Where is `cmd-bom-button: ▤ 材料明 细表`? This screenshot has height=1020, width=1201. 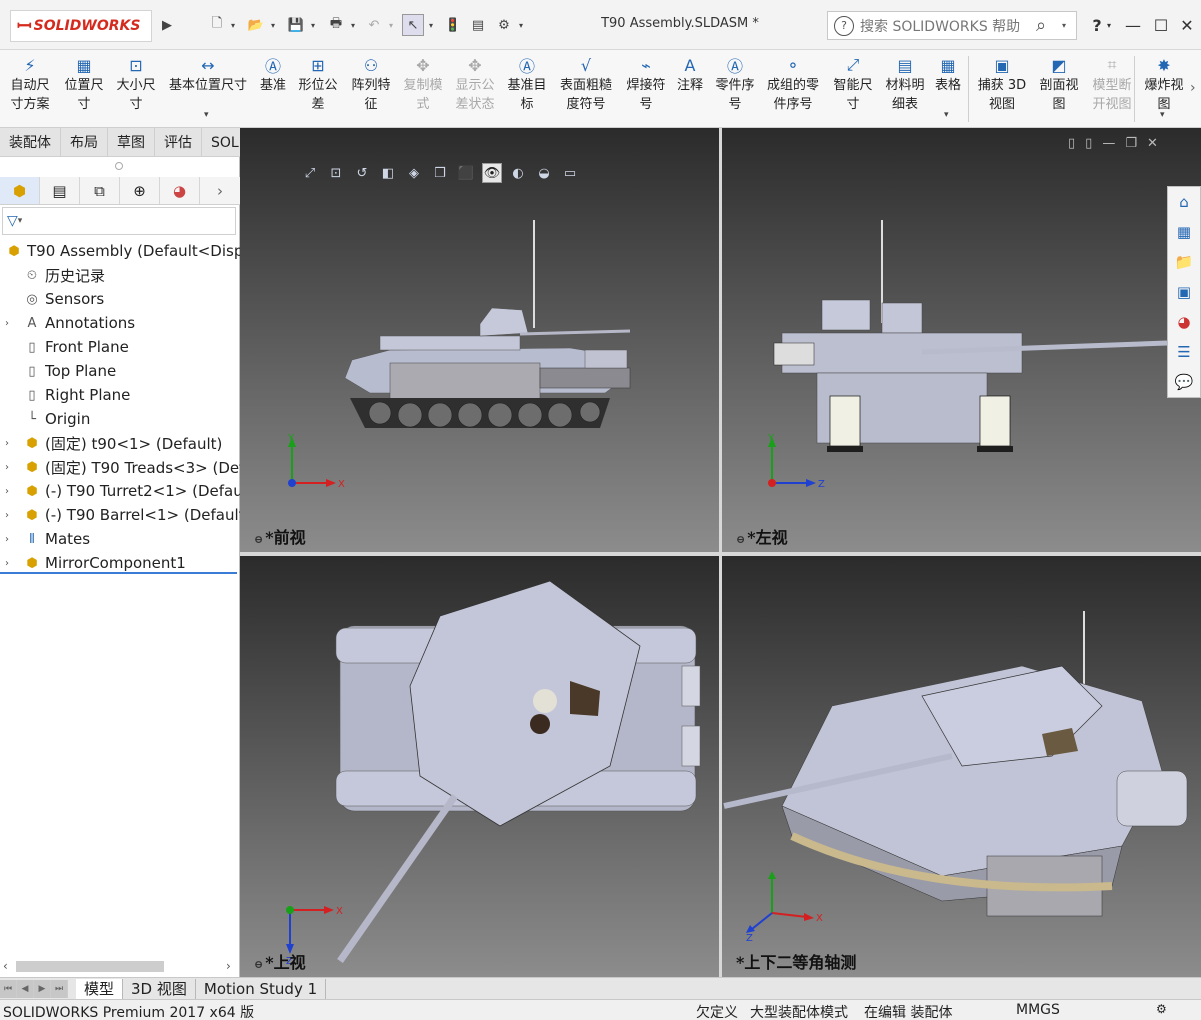 cmd-bom-button: ▤ 材料明 细表 is located at coordinates (905, 84).